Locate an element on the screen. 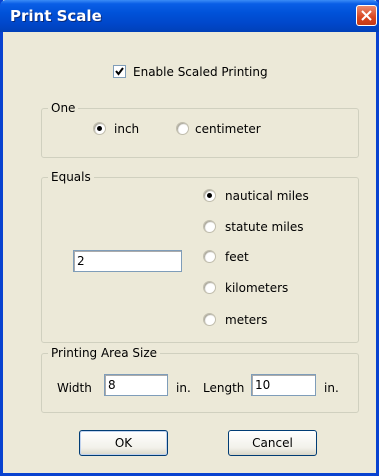  window-title: Print Scale is located at coordinates (56, 16).